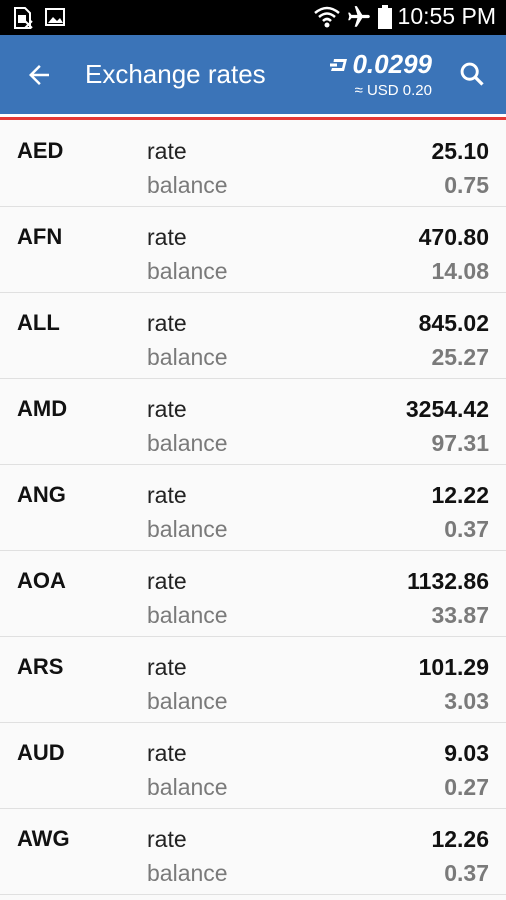  Describe the element at coordinates (23, 18) in the screenshot. I see `no-sim-icon` at that location.